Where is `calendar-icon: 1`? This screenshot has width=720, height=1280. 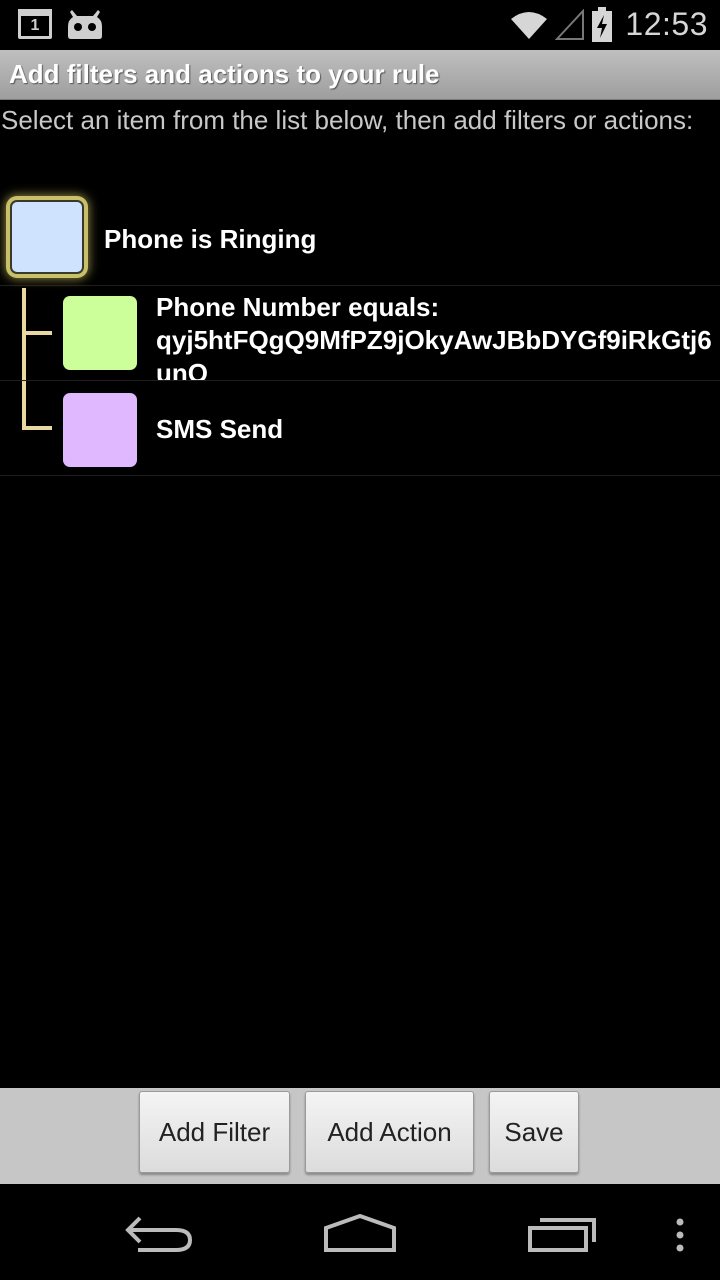 calendar-icon: 1 is located at coordinates (35, 24).